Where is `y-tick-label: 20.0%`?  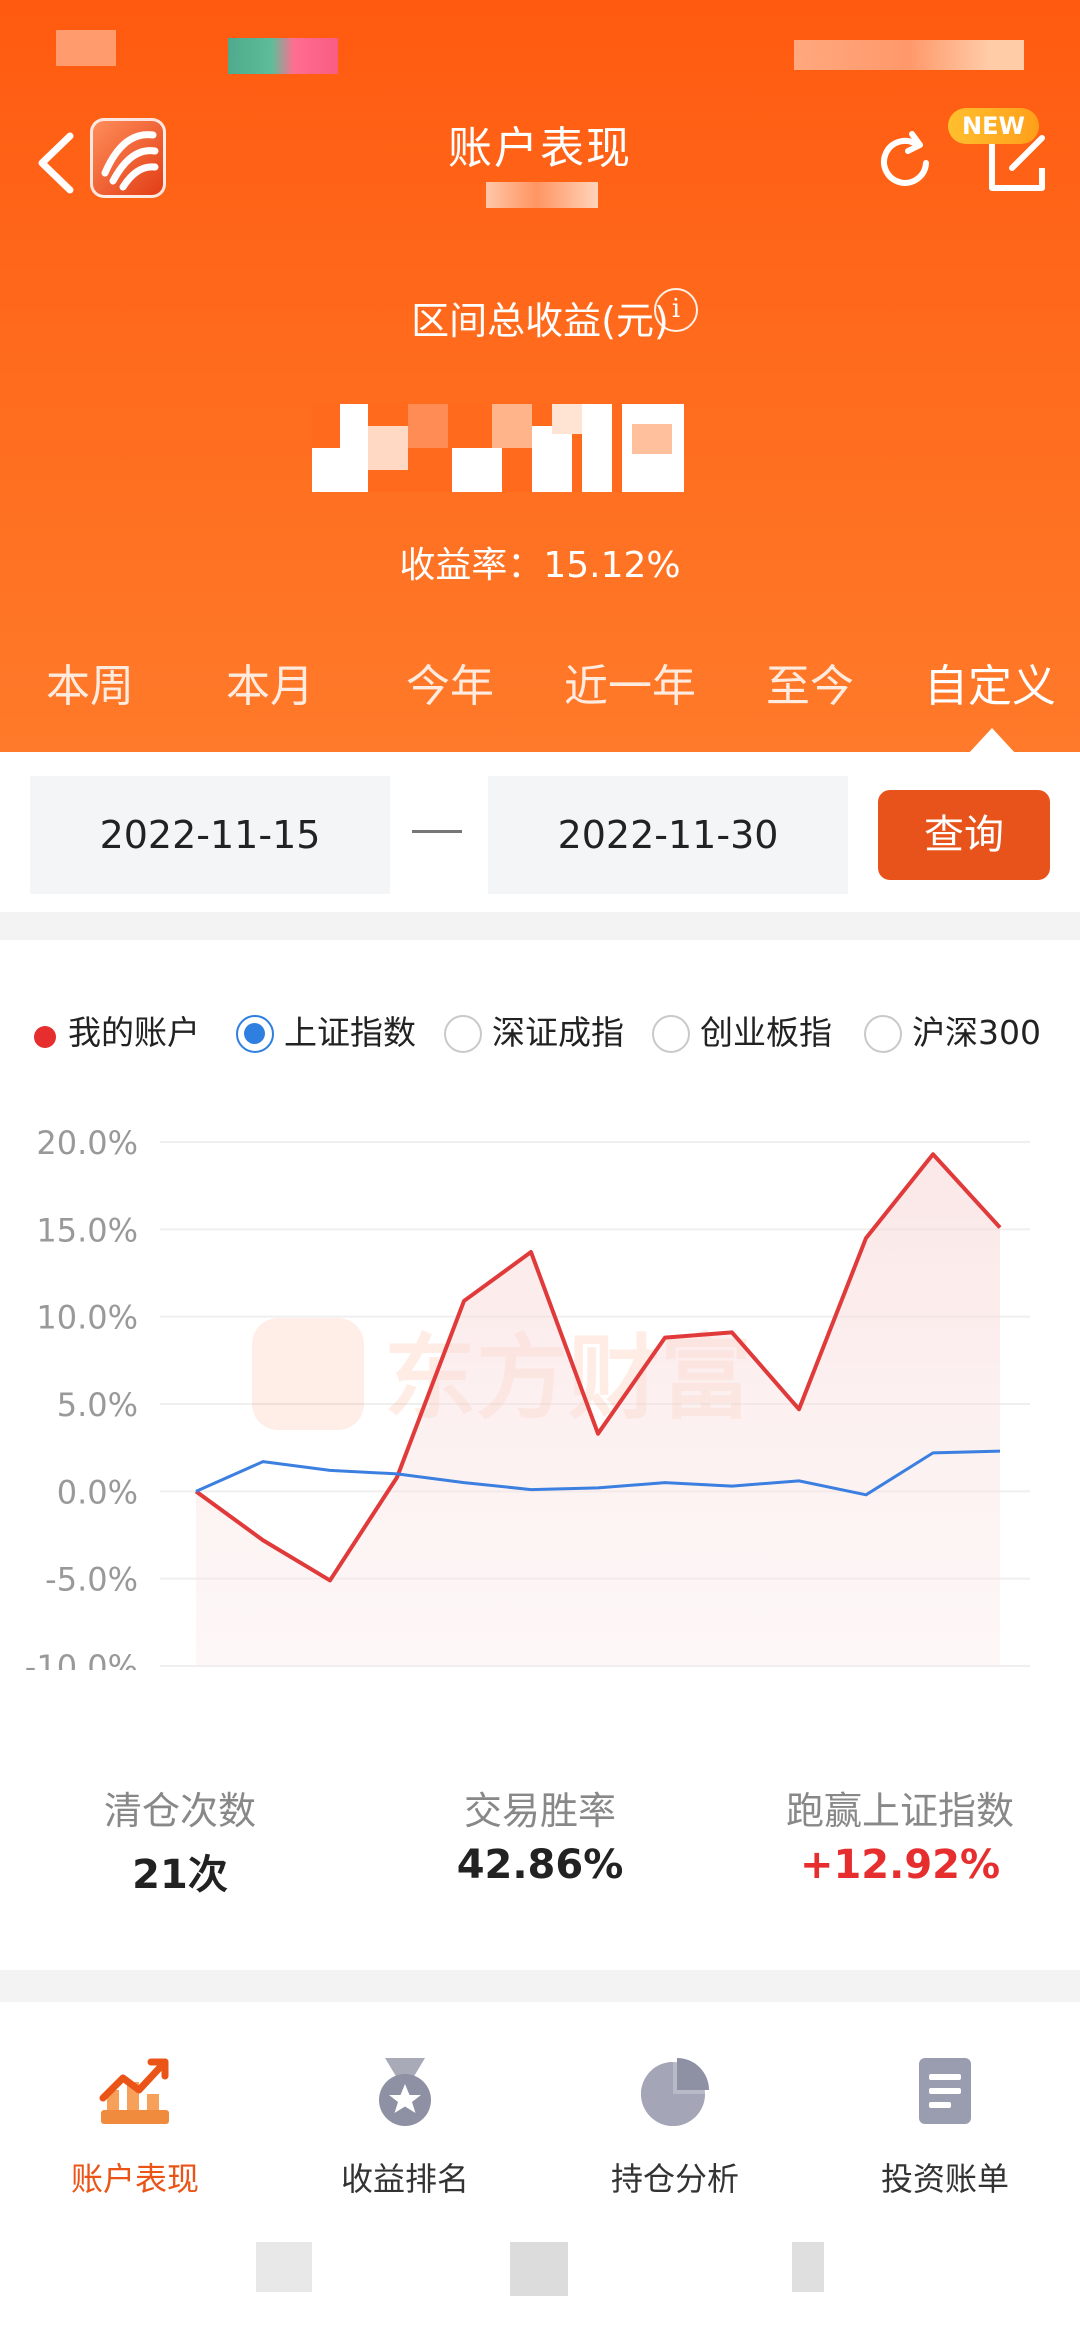 y-tick-label: 20.0% is located at coordinates (87, 1143).